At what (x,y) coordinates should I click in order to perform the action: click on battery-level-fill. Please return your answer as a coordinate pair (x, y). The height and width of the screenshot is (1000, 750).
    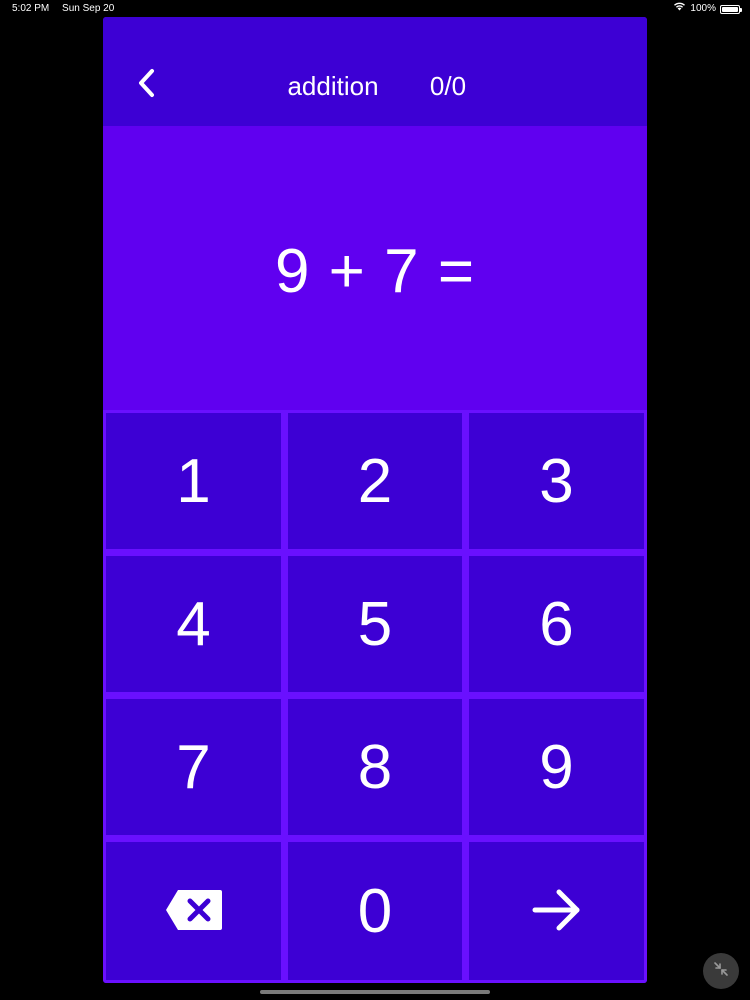
    Looking at the image, I should click on (730, 9).